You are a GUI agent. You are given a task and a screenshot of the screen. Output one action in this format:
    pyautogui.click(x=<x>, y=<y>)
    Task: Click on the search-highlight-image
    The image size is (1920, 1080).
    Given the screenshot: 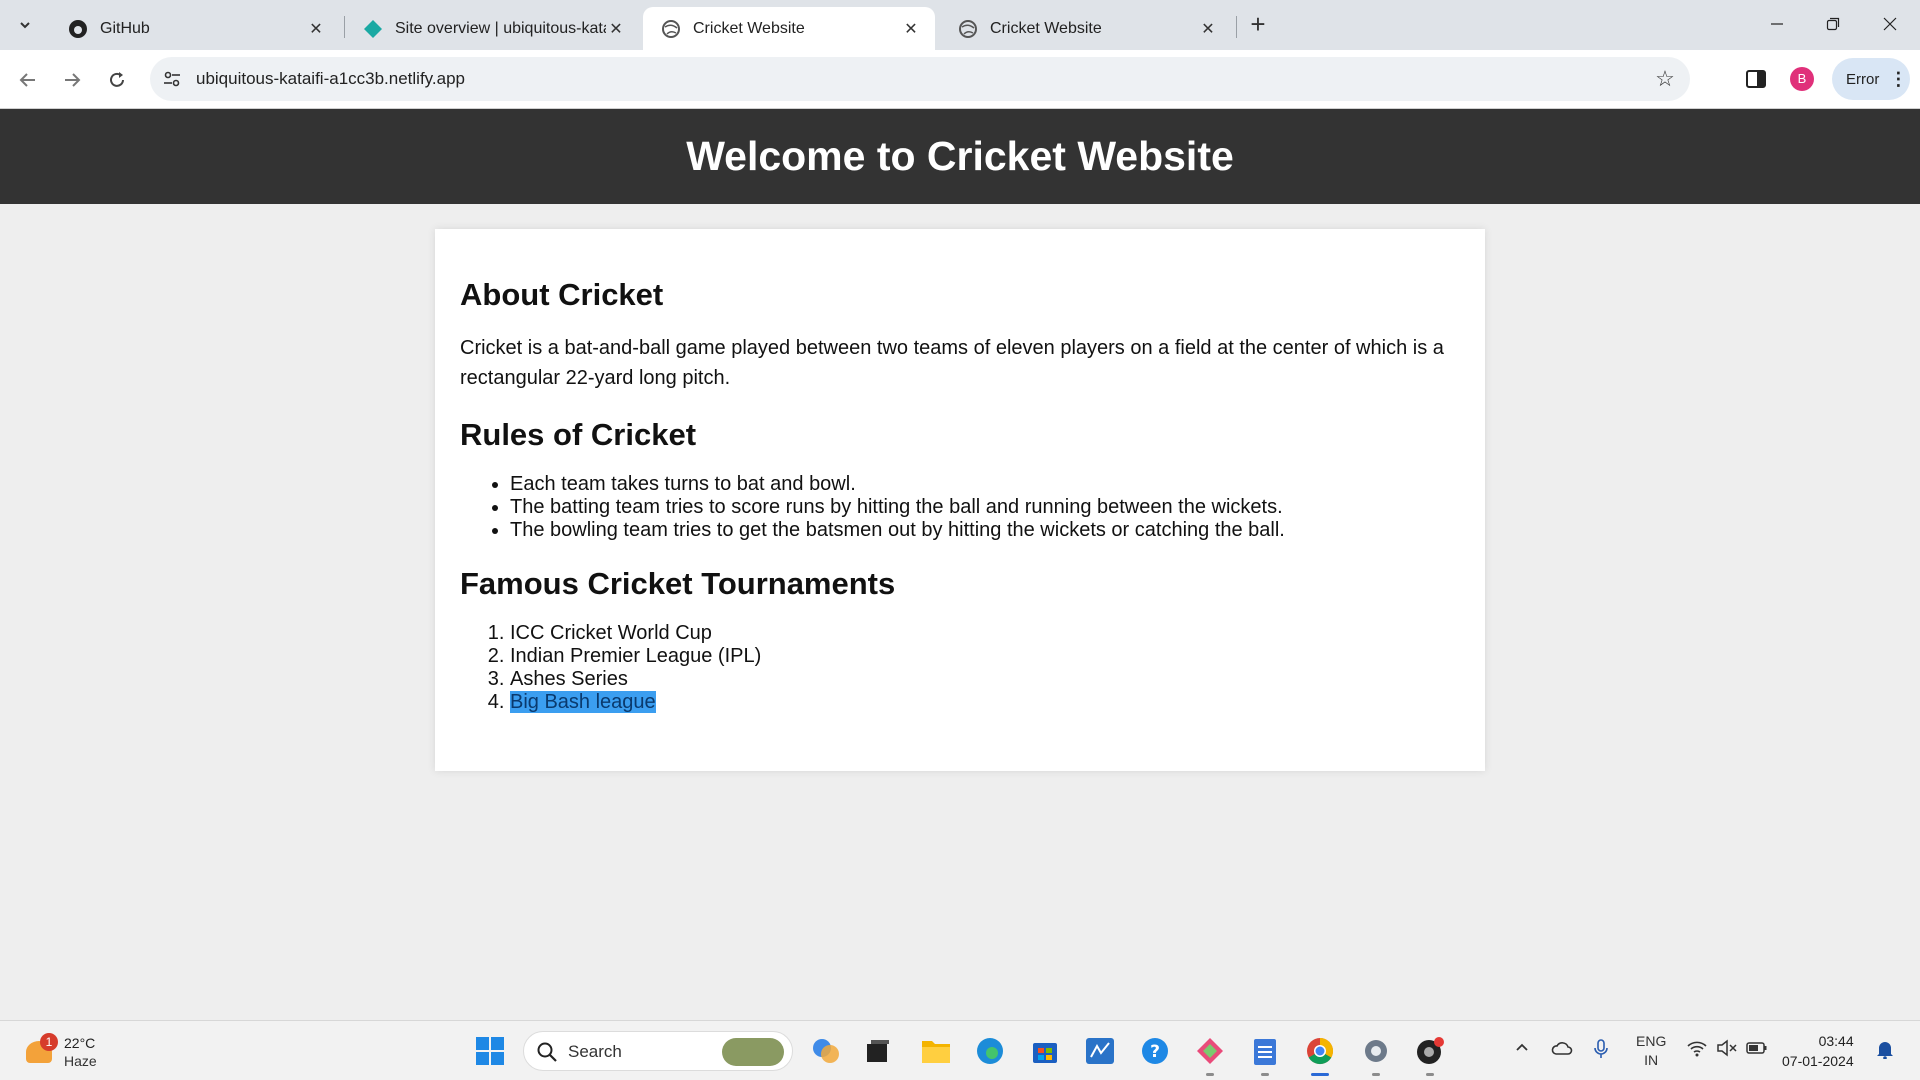 What is the action you would take?
    pyautogui.click(x=753, y=1052)
    